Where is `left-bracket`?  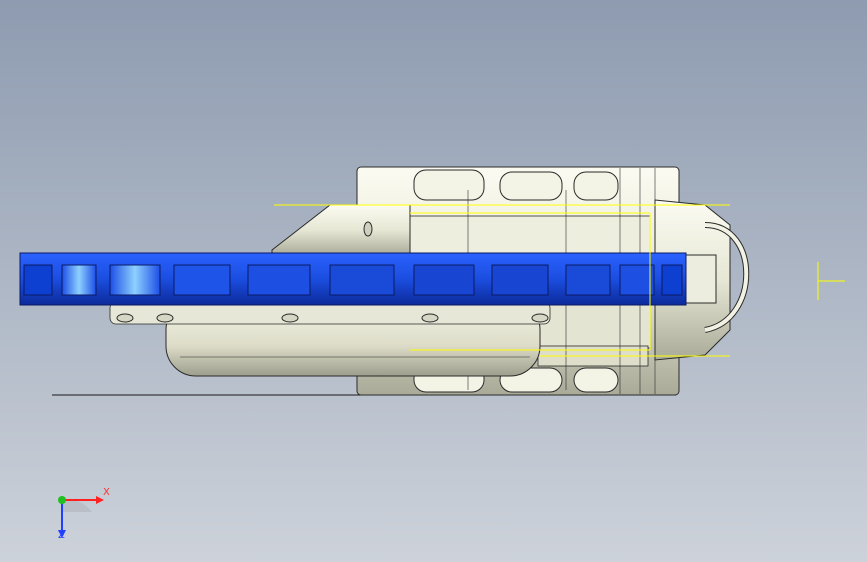 left-bracket is located at coordinates (341, 230).